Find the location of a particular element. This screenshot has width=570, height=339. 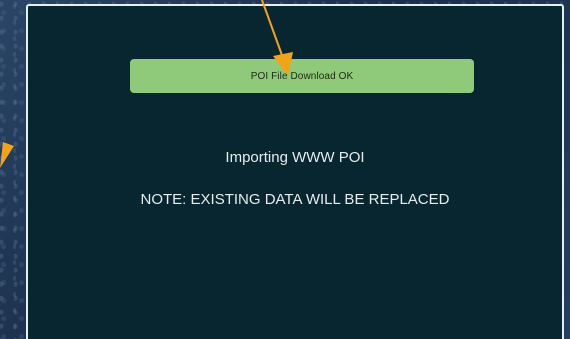

status-banner: POI File Download OK is located at coordinates (302, 76).